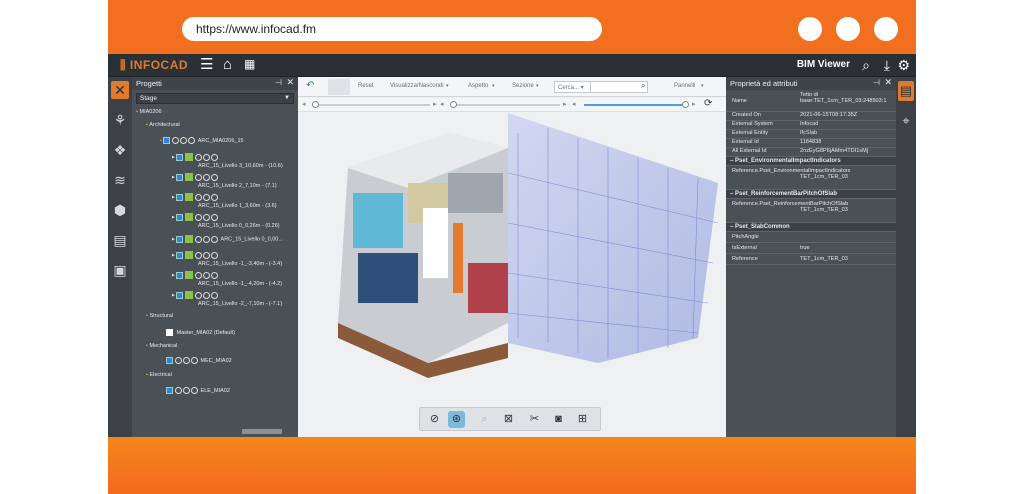 This screenshot has width=1024, height=494. I want to click on cut-icon: ✂, so click(534, 419).